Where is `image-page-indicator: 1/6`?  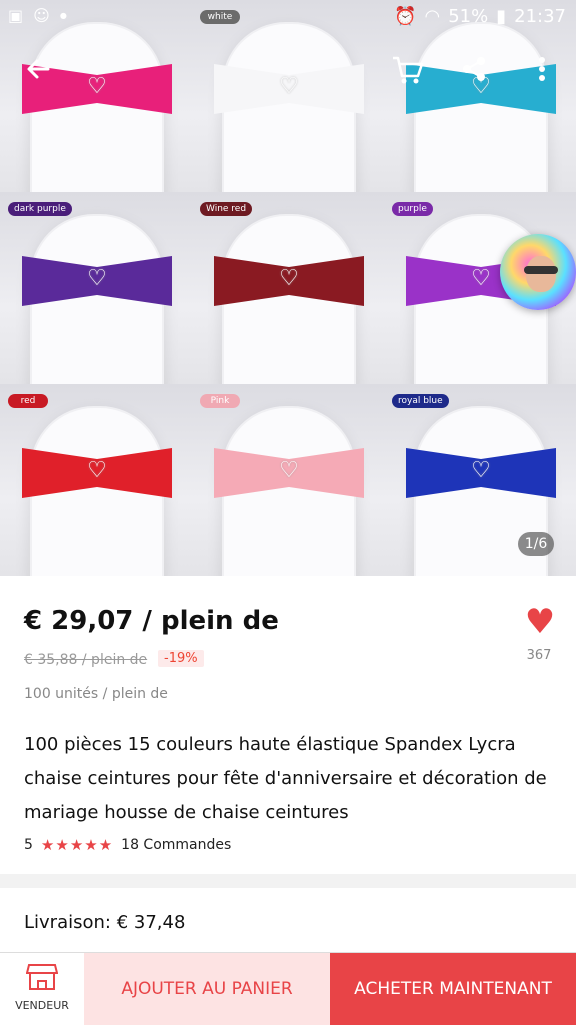 image-page-indicator: 1/6 is located at coordinates (536, 544).